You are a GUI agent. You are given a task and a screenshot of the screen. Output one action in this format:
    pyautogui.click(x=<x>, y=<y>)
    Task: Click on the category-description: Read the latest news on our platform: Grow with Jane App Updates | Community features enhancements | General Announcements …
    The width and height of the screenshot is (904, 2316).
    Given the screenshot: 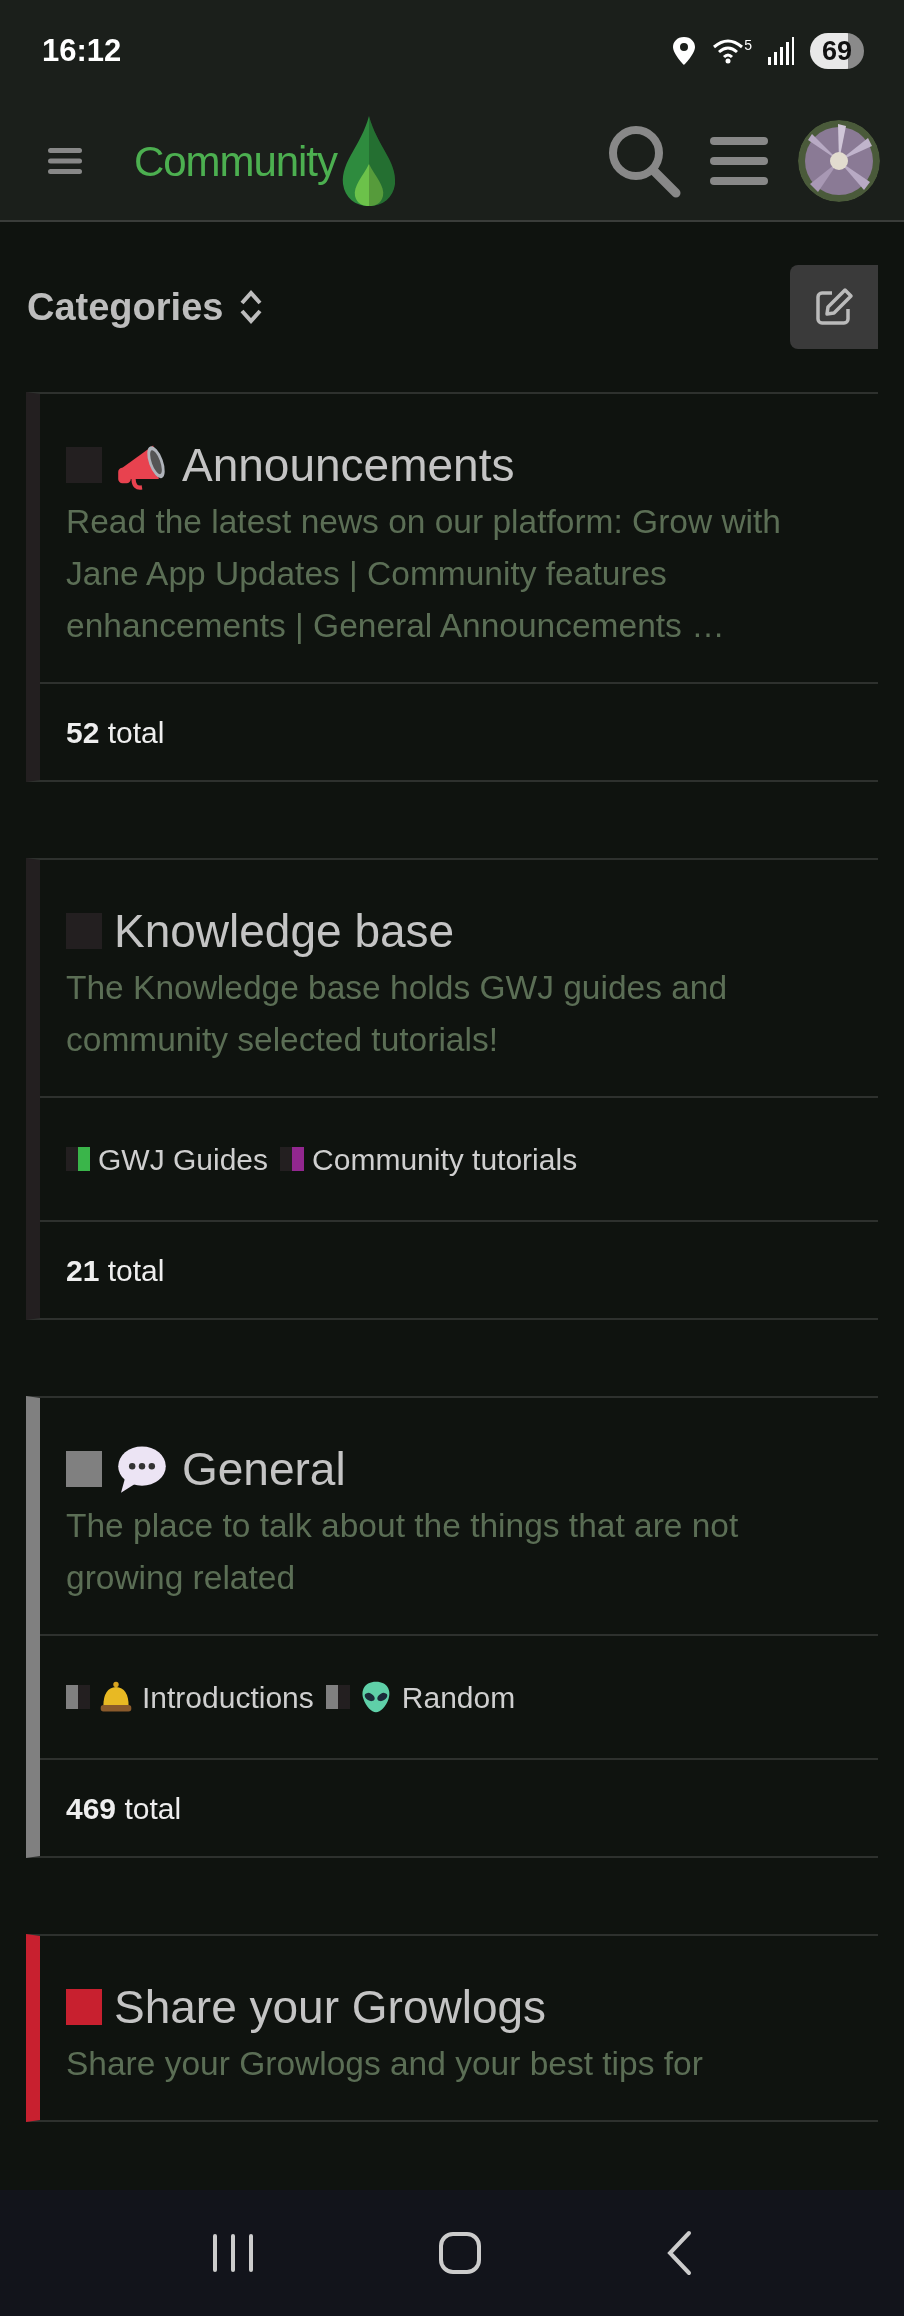 What is the action you would take?
    pyautogui.click(x=424, y=574)
    